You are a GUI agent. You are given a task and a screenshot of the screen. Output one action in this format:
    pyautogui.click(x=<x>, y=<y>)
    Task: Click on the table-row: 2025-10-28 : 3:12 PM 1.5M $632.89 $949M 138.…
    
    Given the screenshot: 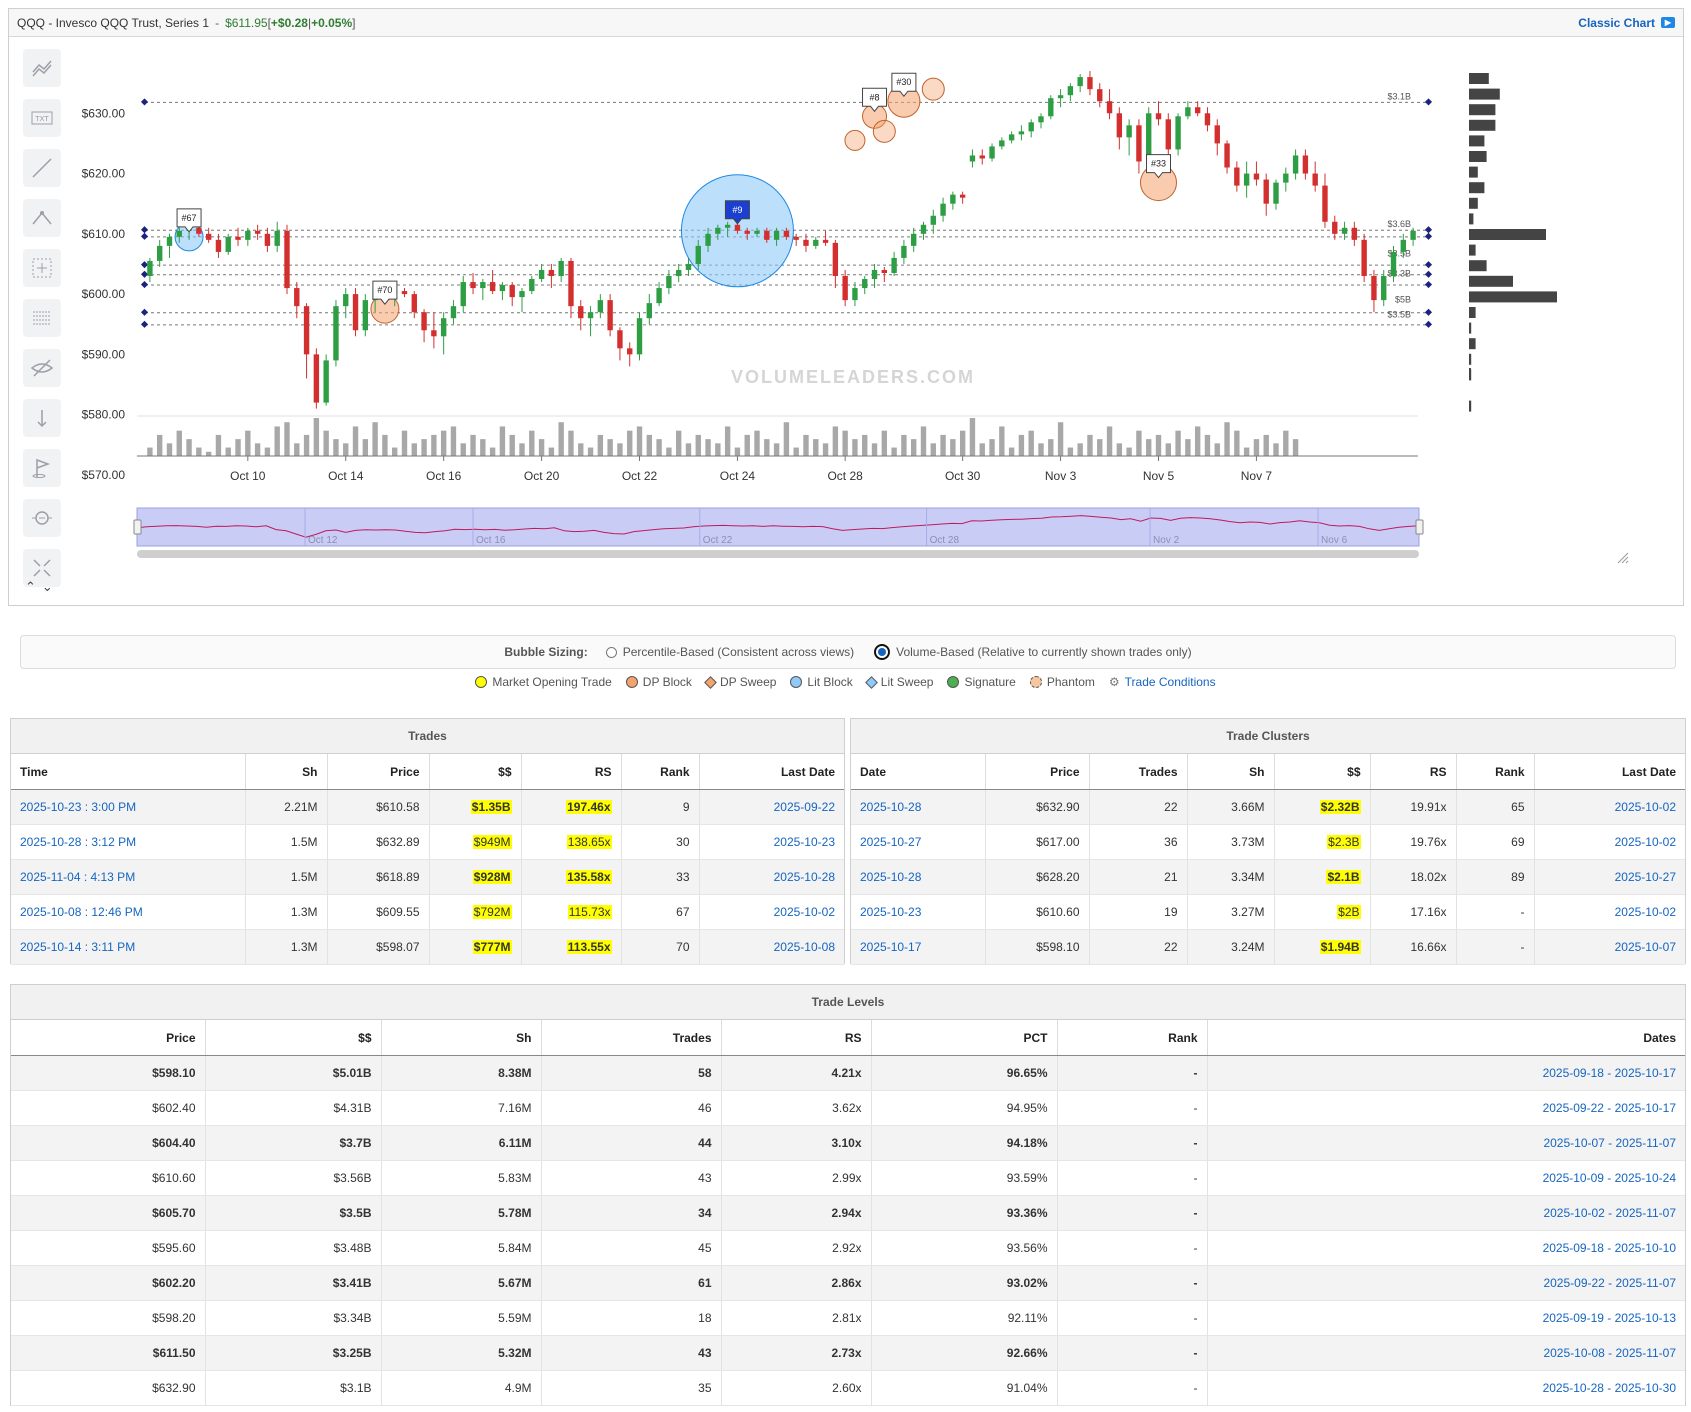 What is the action you would take?
    pyautogui.click(x=427, y=842)
    